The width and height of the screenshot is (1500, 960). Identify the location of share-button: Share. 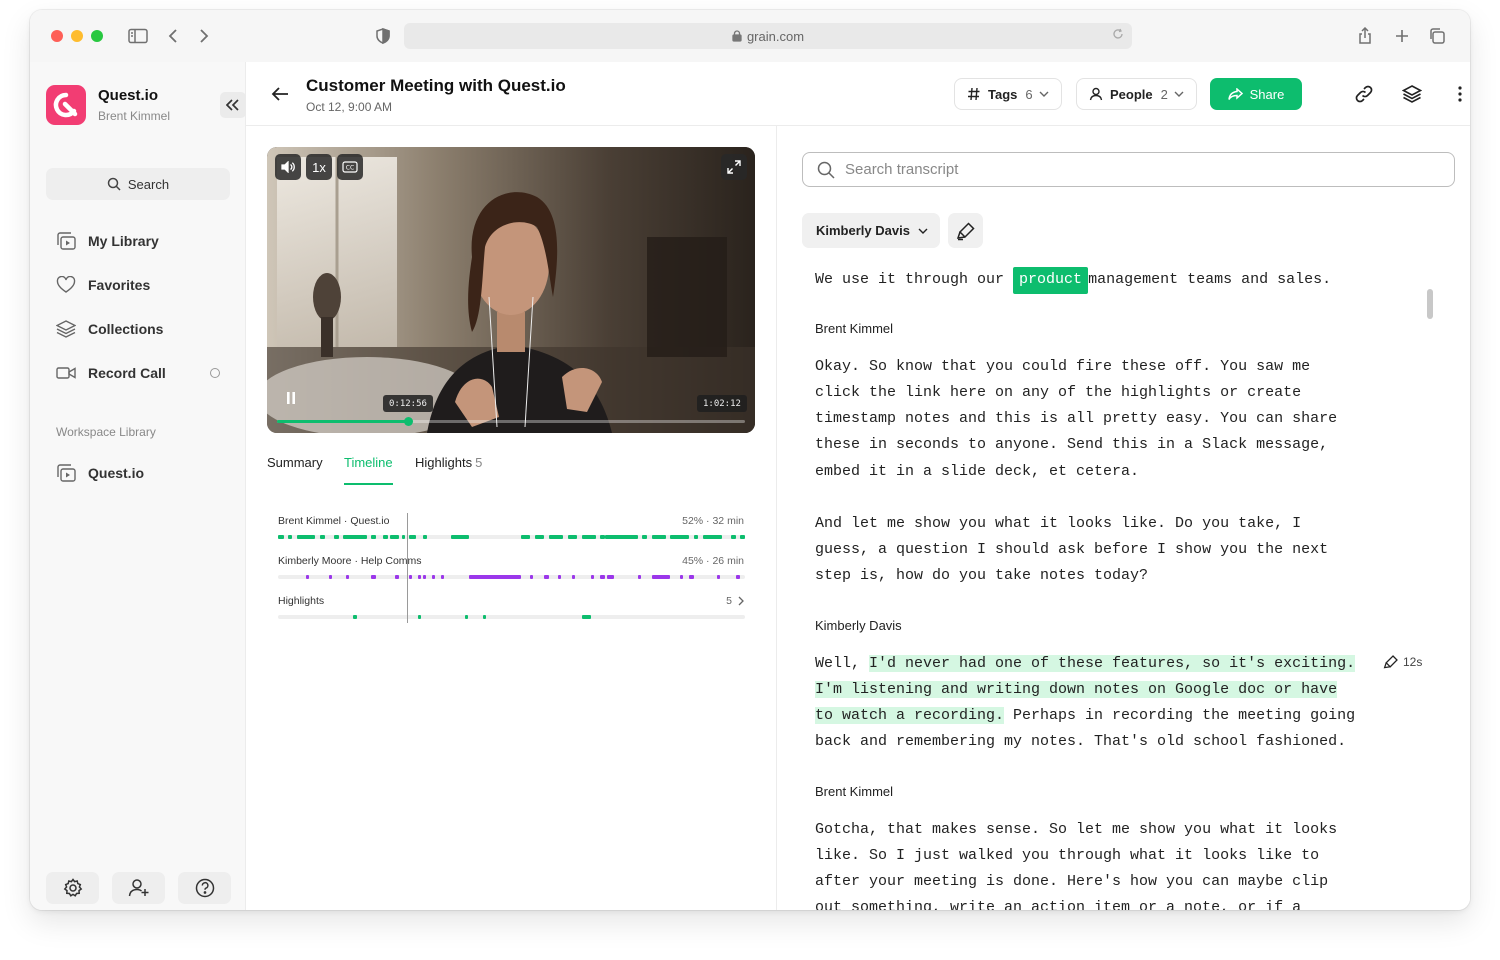
(1256, 94).